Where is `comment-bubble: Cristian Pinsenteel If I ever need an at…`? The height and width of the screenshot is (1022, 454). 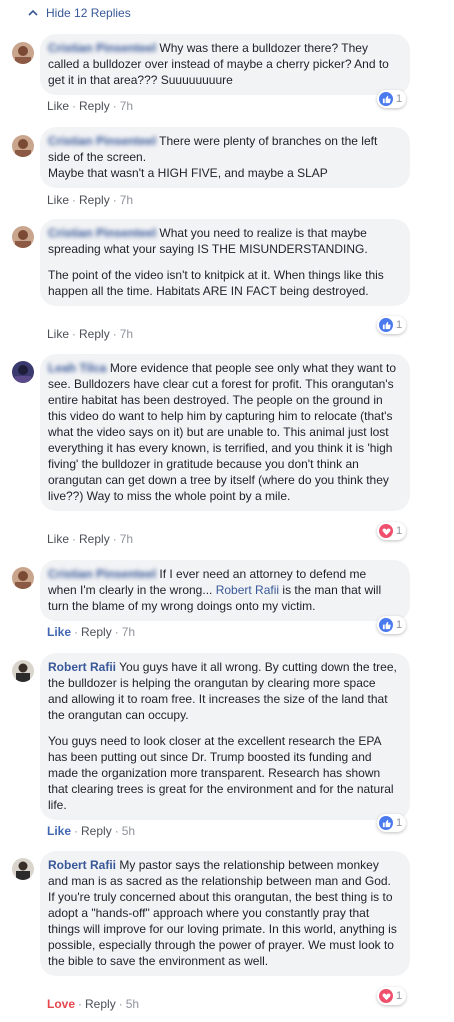
comment-bubble: Cristian Pinsenteel If I ever need an at… is located at coordinates (225, 590).